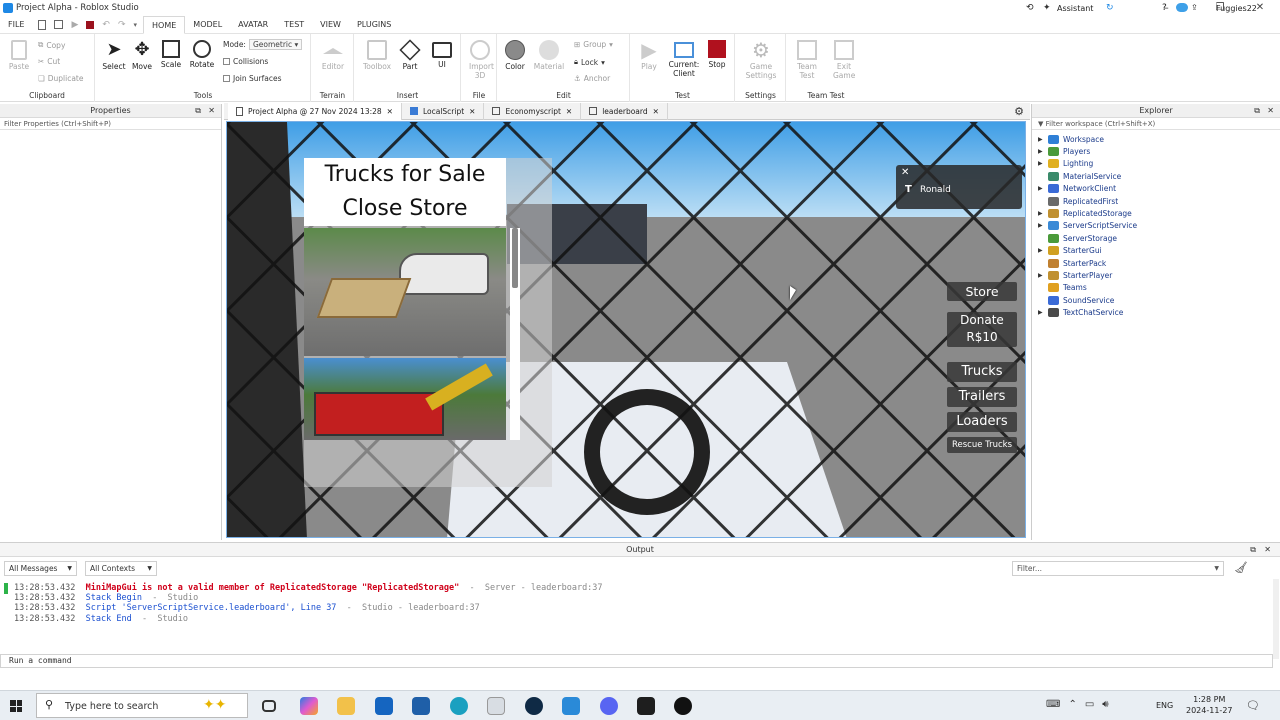 The width and height of the screenshot is (1280, 720). What do you see at coordinates (42, 24) in the screenshot?
I see `new-file-icon` at bounding box center [42, 24].